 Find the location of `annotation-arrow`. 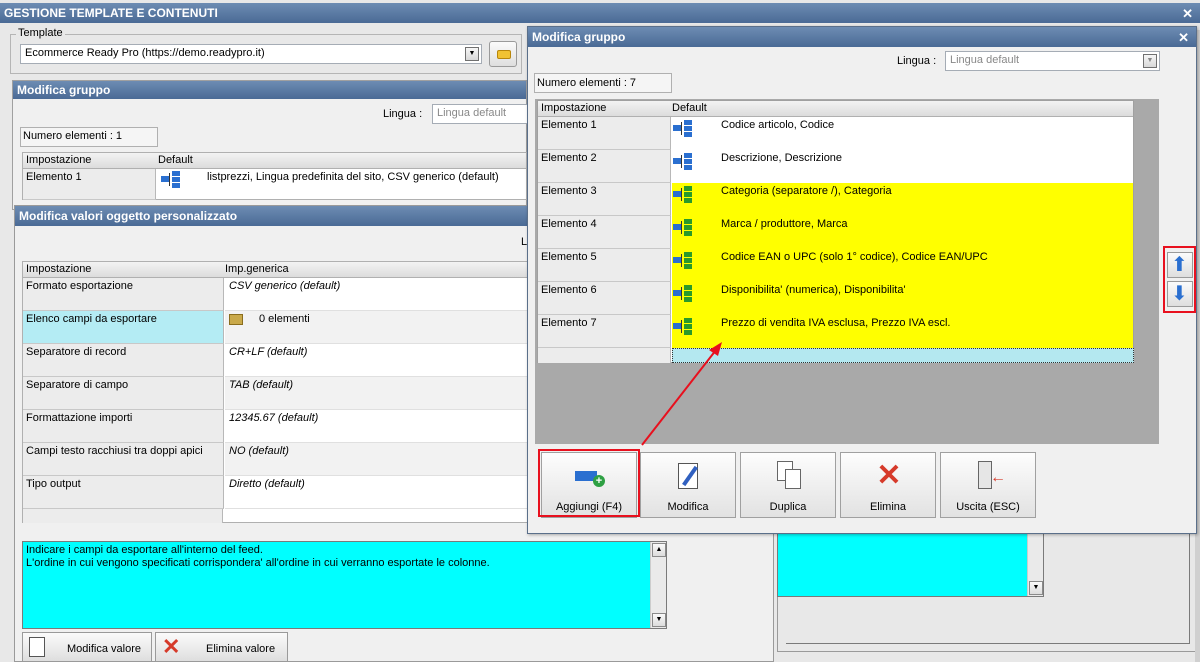

annotation-arrow is located at coordinates (681, 394).